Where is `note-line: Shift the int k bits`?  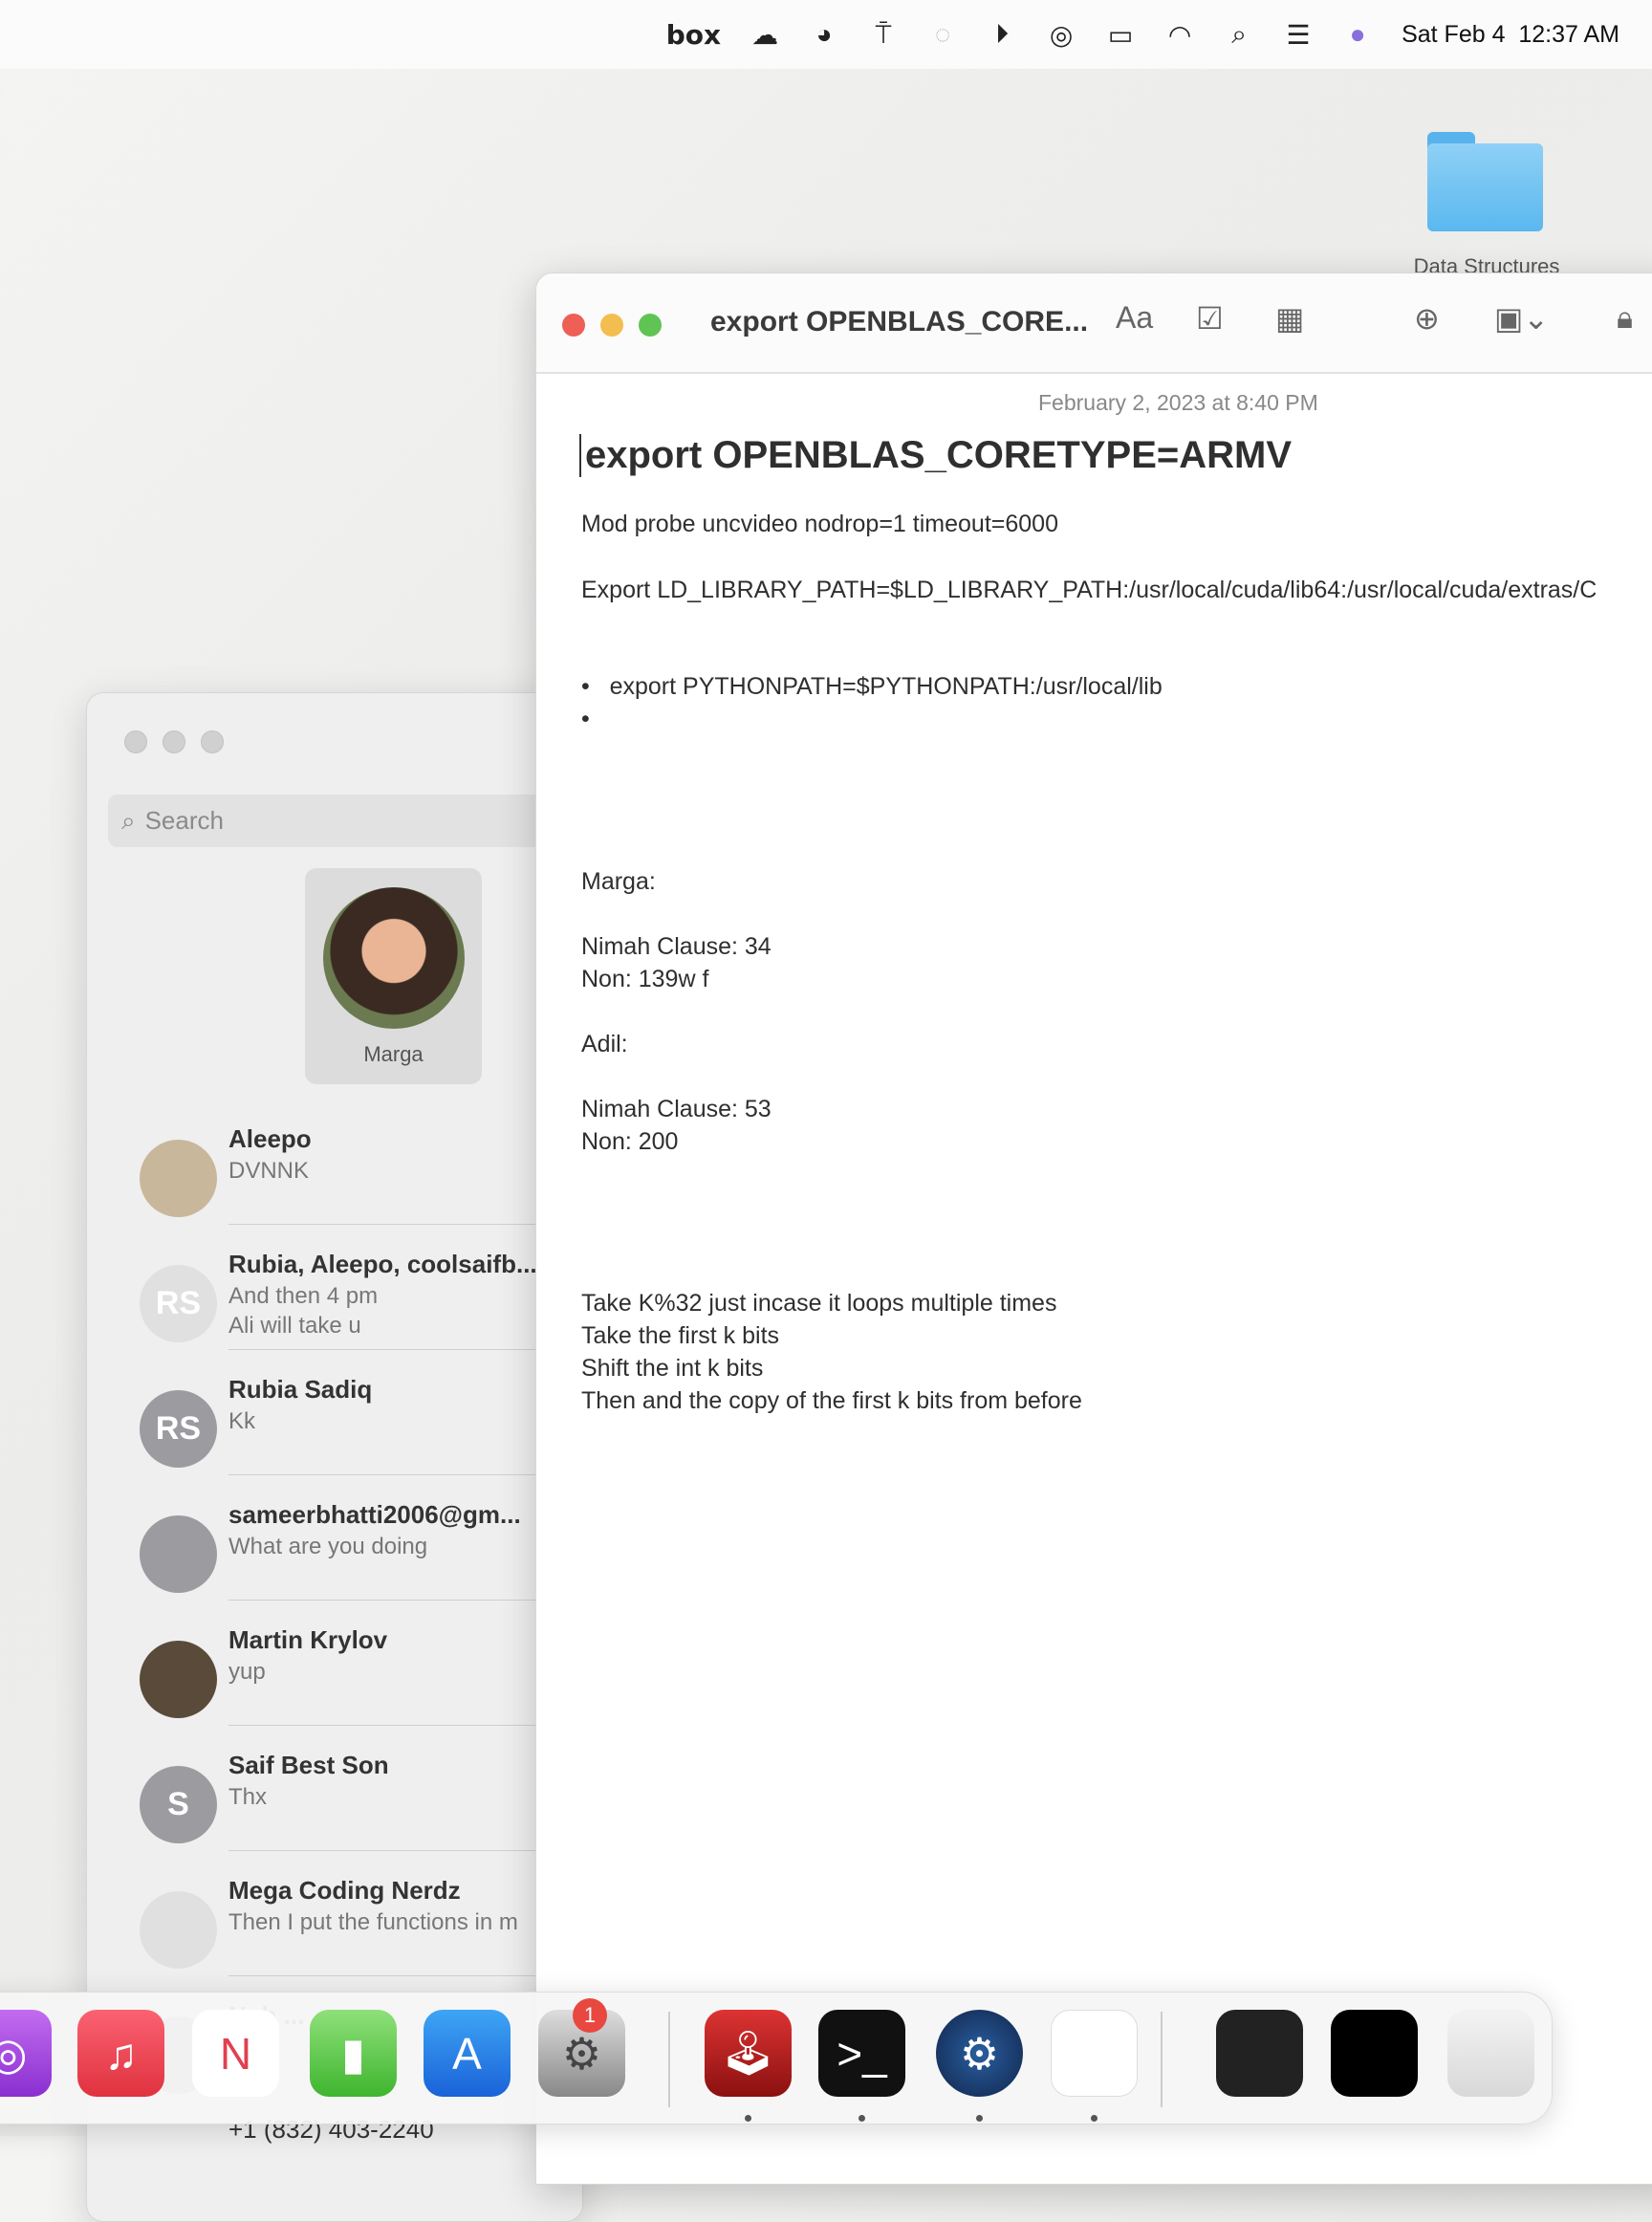 note-line: Shift the int k bits is located at coordinates (672, 1369).